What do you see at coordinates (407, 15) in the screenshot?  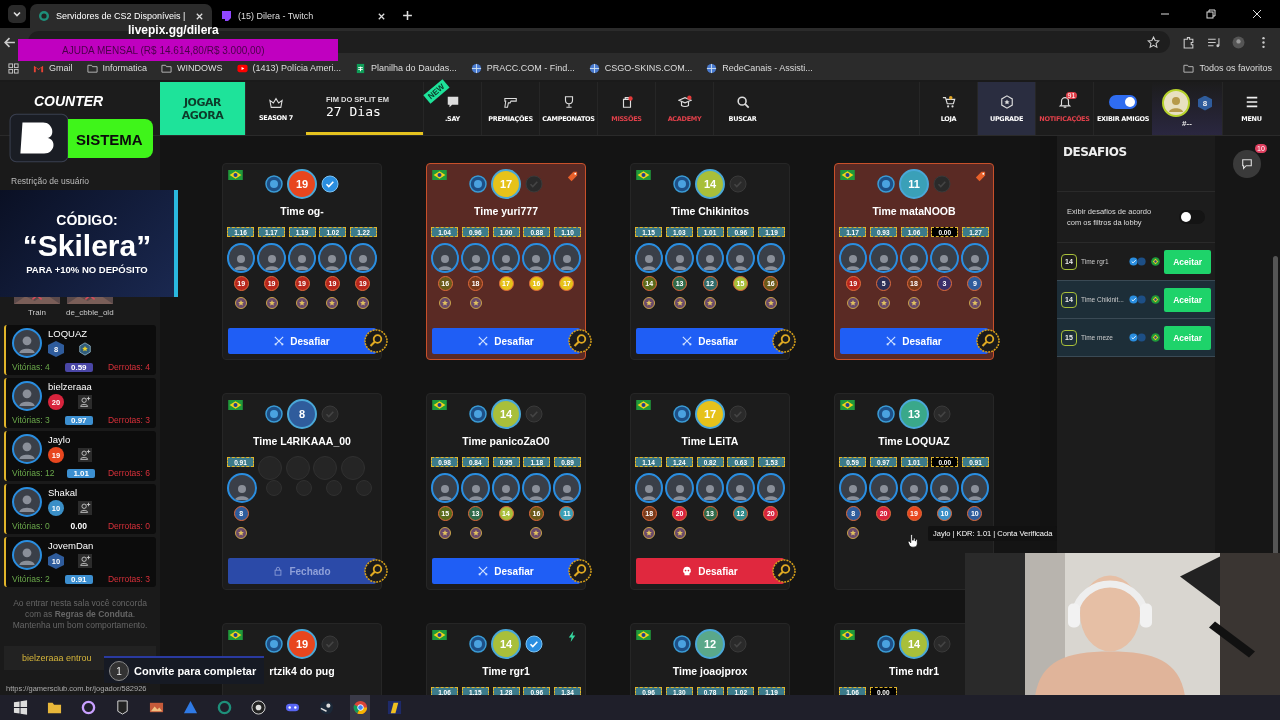 I see `new-tab-icon` at bounding box center [407, 15].